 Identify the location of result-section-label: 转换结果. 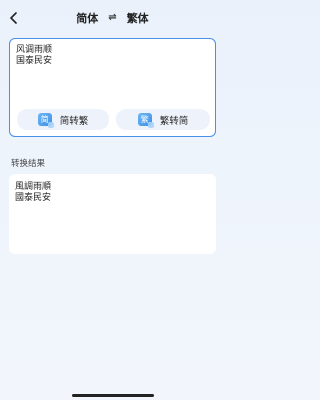
(28, 164).